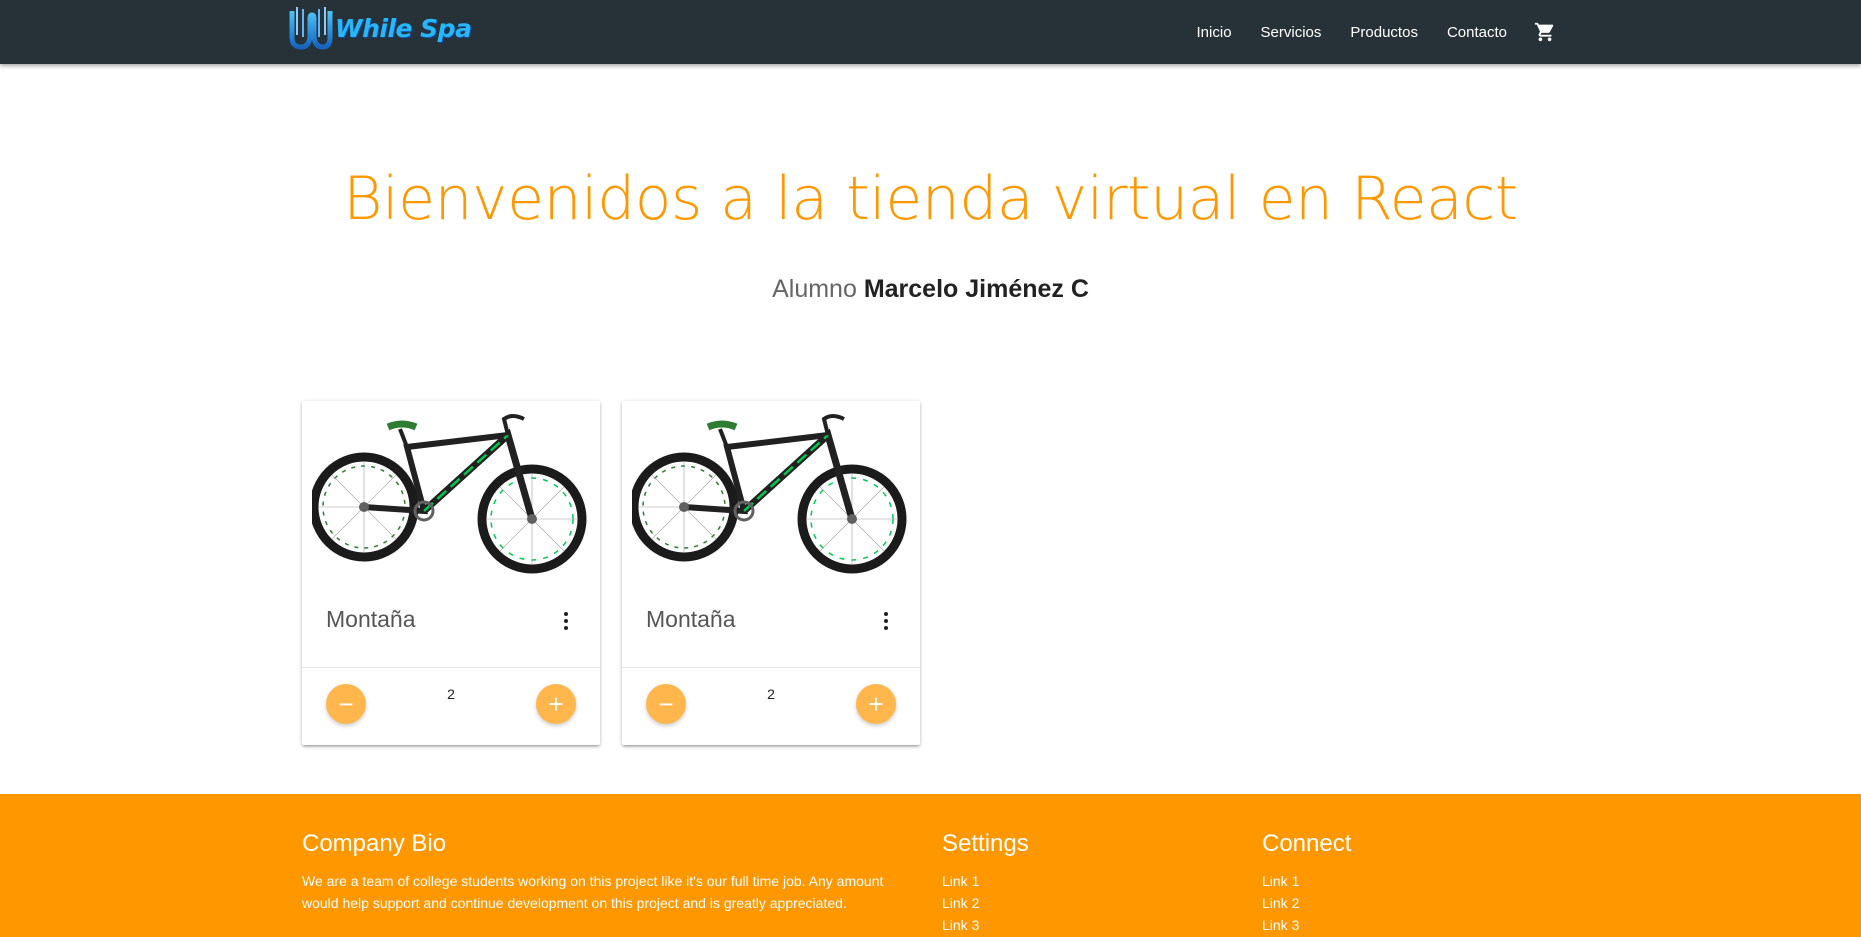  I want to click on footer-connect-link-2: Link 2, so click(1306, 903).